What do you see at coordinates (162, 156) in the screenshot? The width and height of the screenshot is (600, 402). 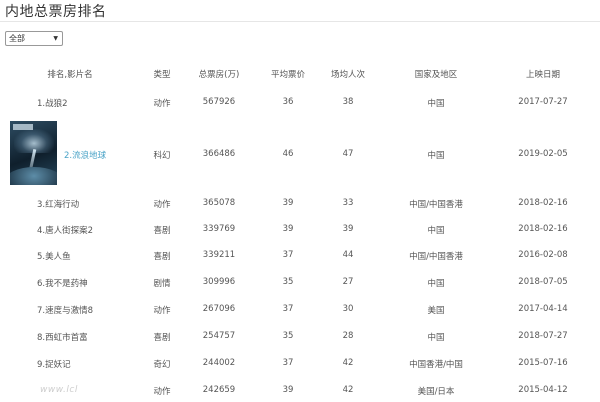 I see `row-genre: 科幻` at bounding box center [162, 156].